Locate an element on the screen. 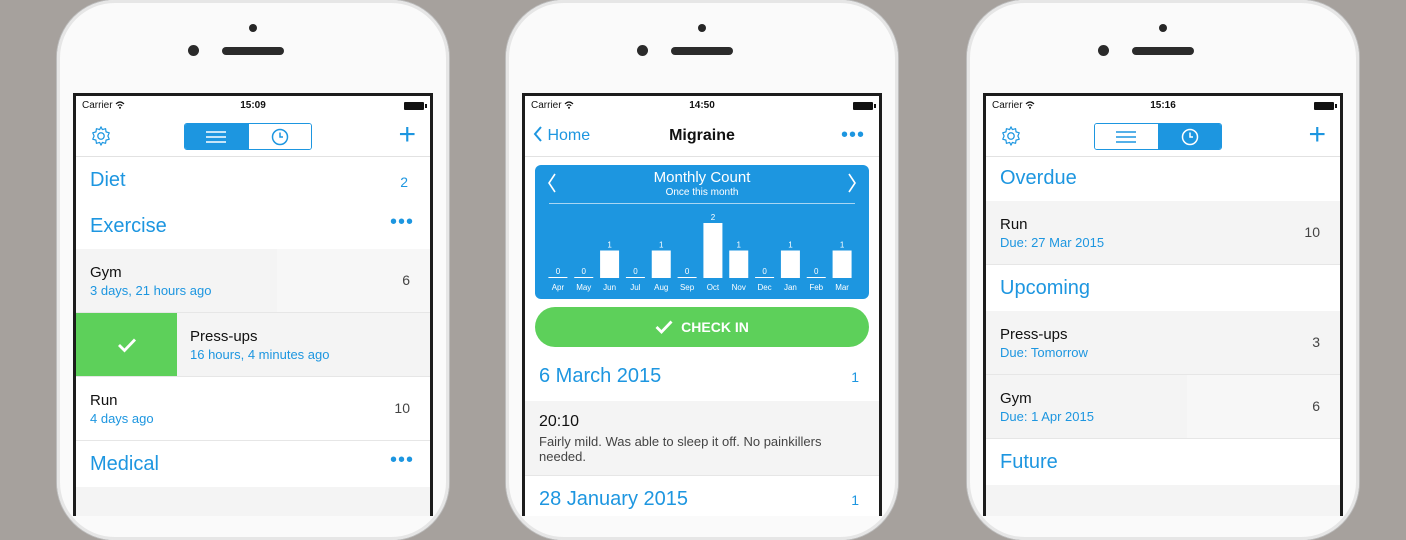  check-in-button: CHECK IN is located at coordinates (702, 327).